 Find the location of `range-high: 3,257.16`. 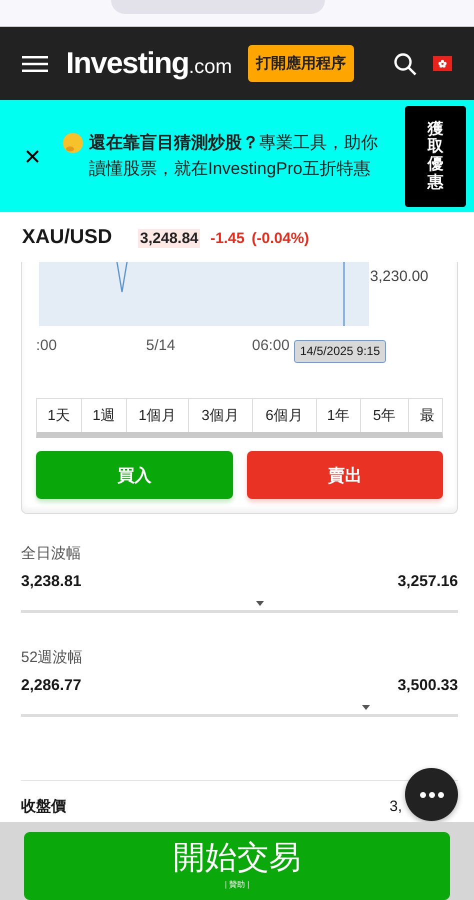

range-high: 3,257.16 is located at coordinates (428, 582).